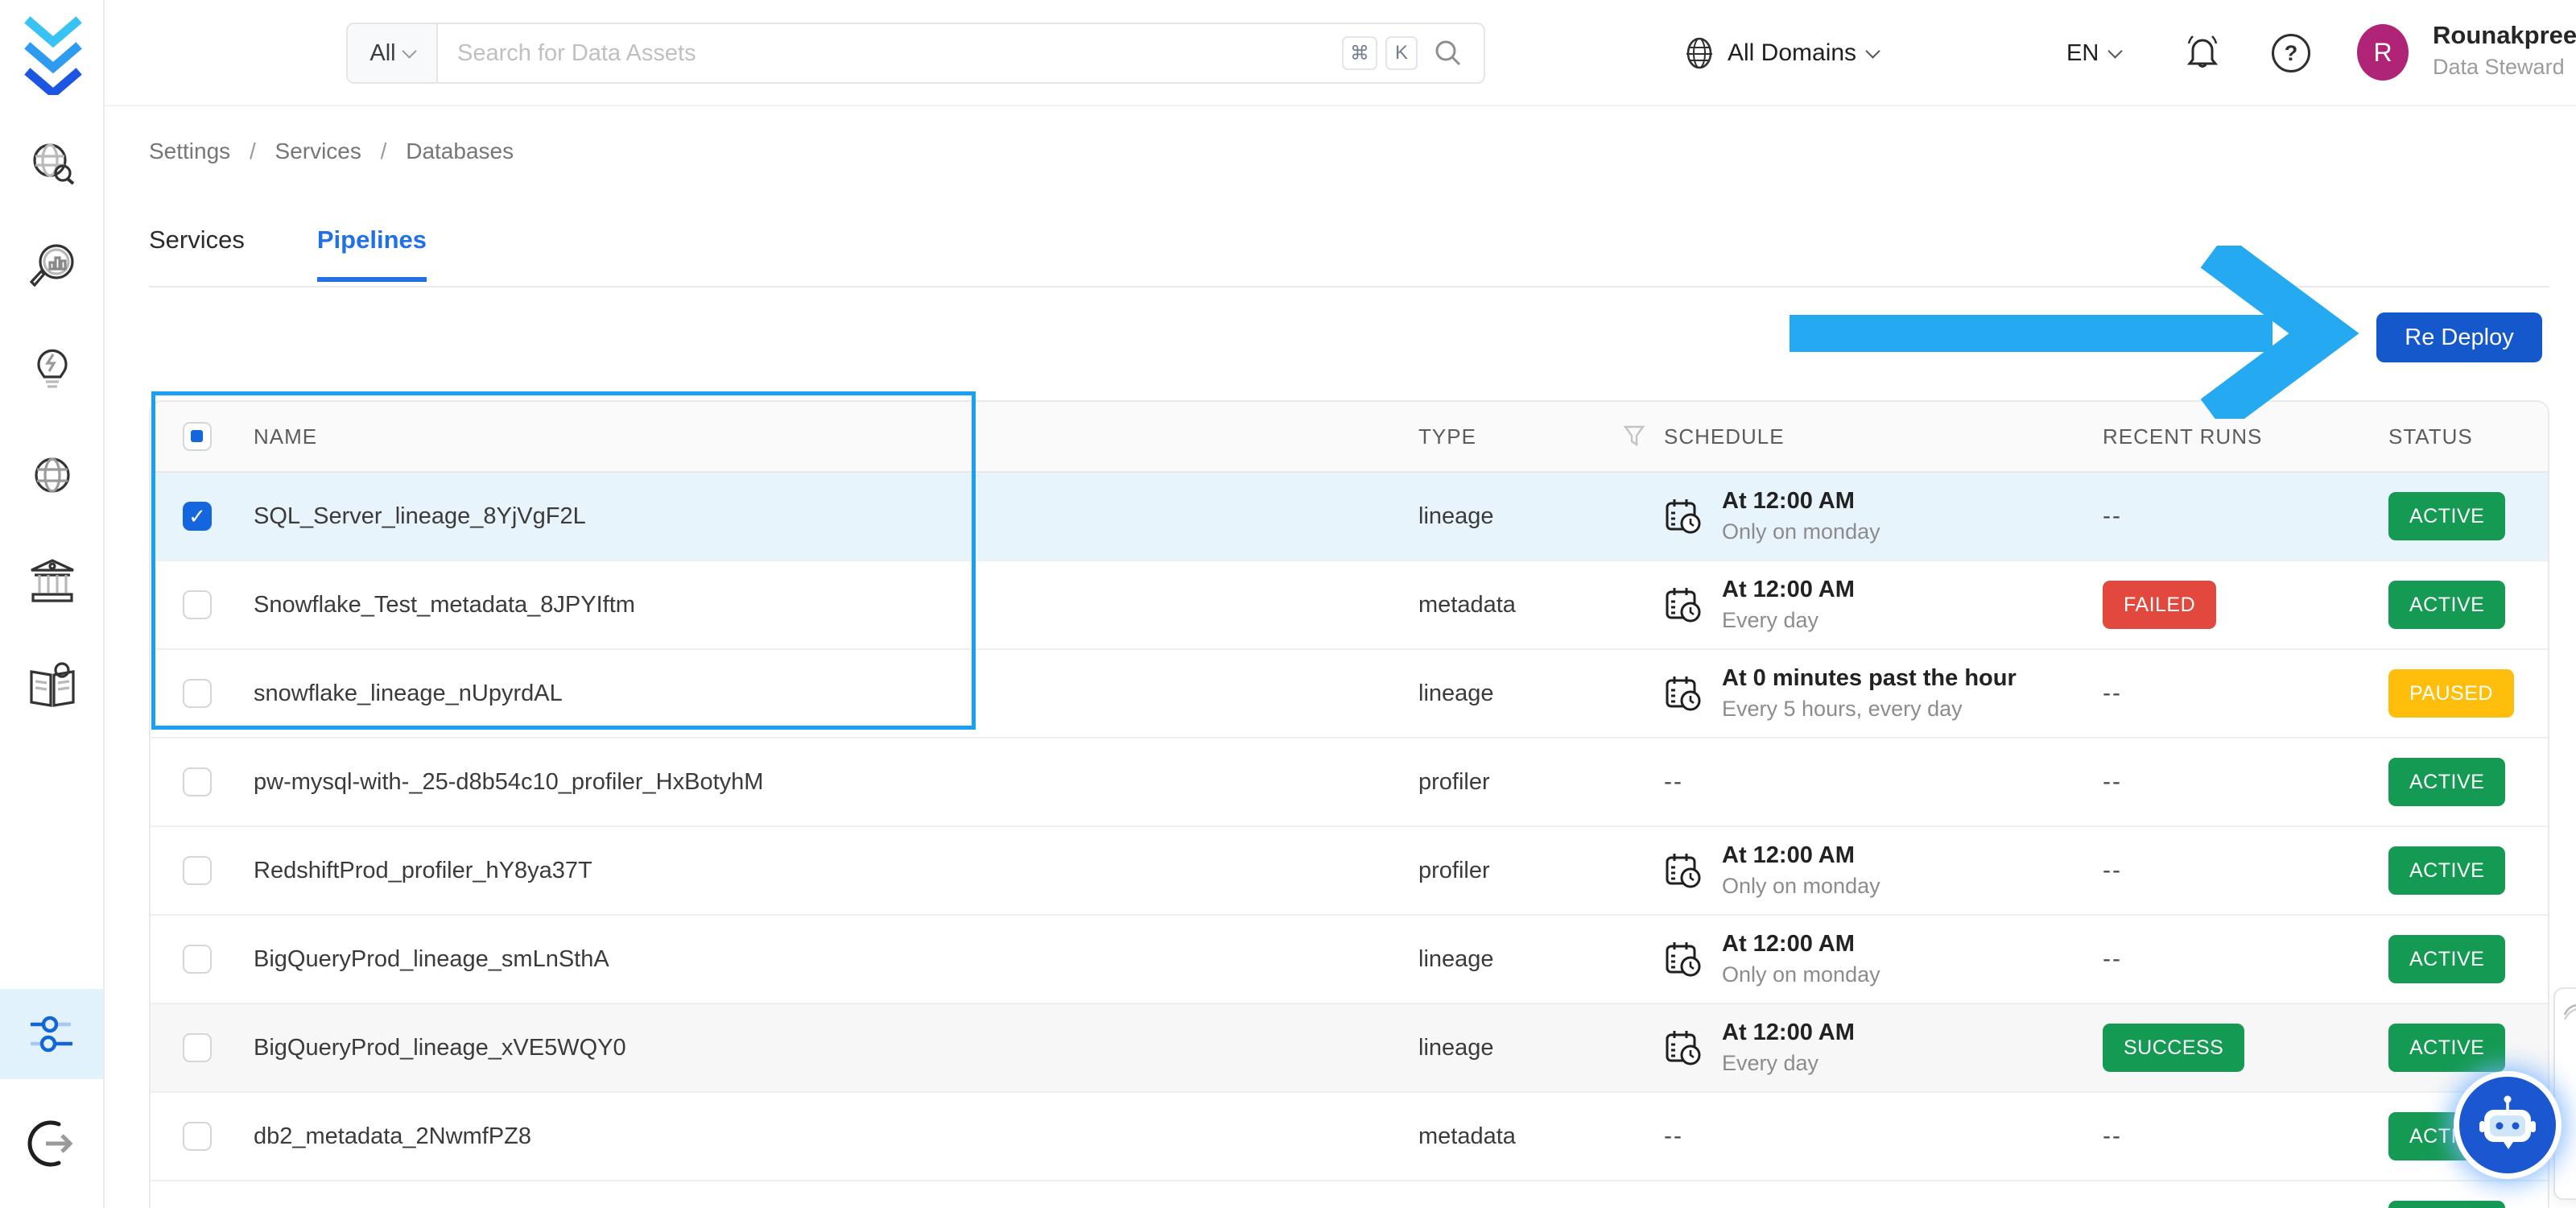 This screenshot has height=1208, width=2576. What do you see at coordinates (1454, 870) in the screenshot?
I see `pipeline-type: profiler` at bounding box center [1454, 870].